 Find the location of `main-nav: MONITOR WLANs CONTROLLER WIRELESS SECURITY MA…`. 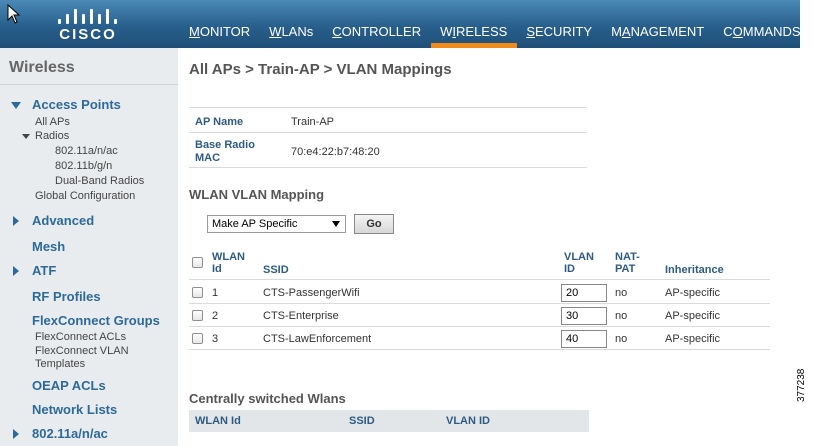

main-nav: MONITOR WLANs CONTROLLER WIRELESS SECURITY MA… is located at coordinates (497, 32).